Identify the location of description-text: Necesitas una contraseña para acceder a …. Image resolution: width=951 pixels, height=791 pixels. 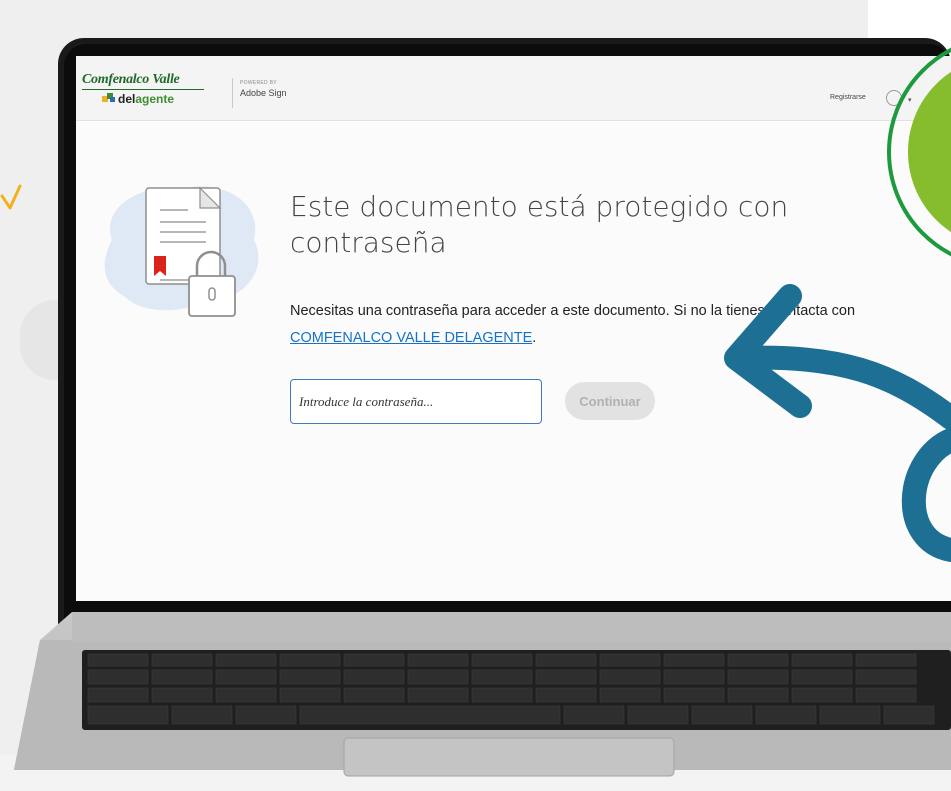
(573, 311).